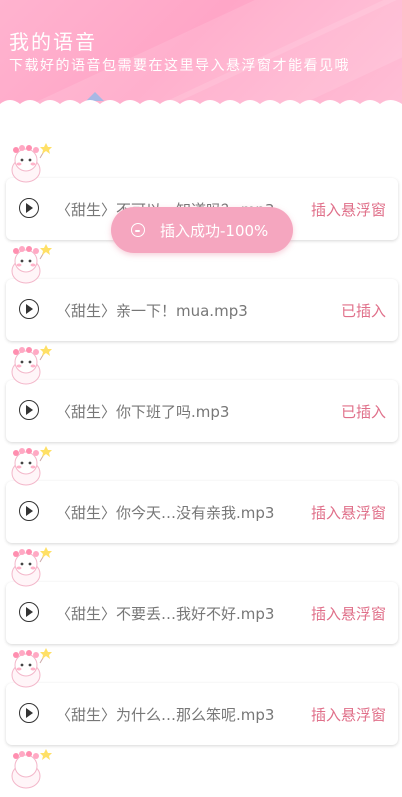 The image size is (402, 797). I want to click on list-item: 〈甜生〉为什么…那么笨呢.mp3 插入悬浮窗, so click(201, 695).